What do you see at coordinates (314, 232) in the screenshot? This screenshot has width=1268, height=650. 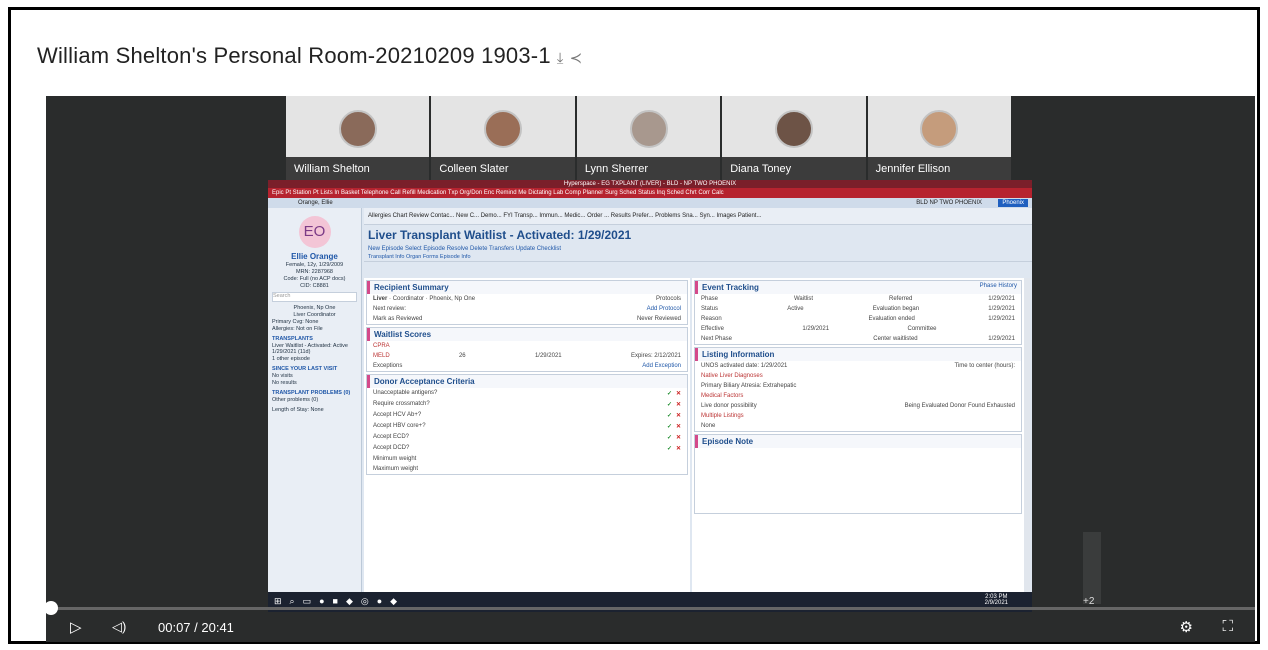 I see `patient-avatar: EO` at bounding box center [314, 232].